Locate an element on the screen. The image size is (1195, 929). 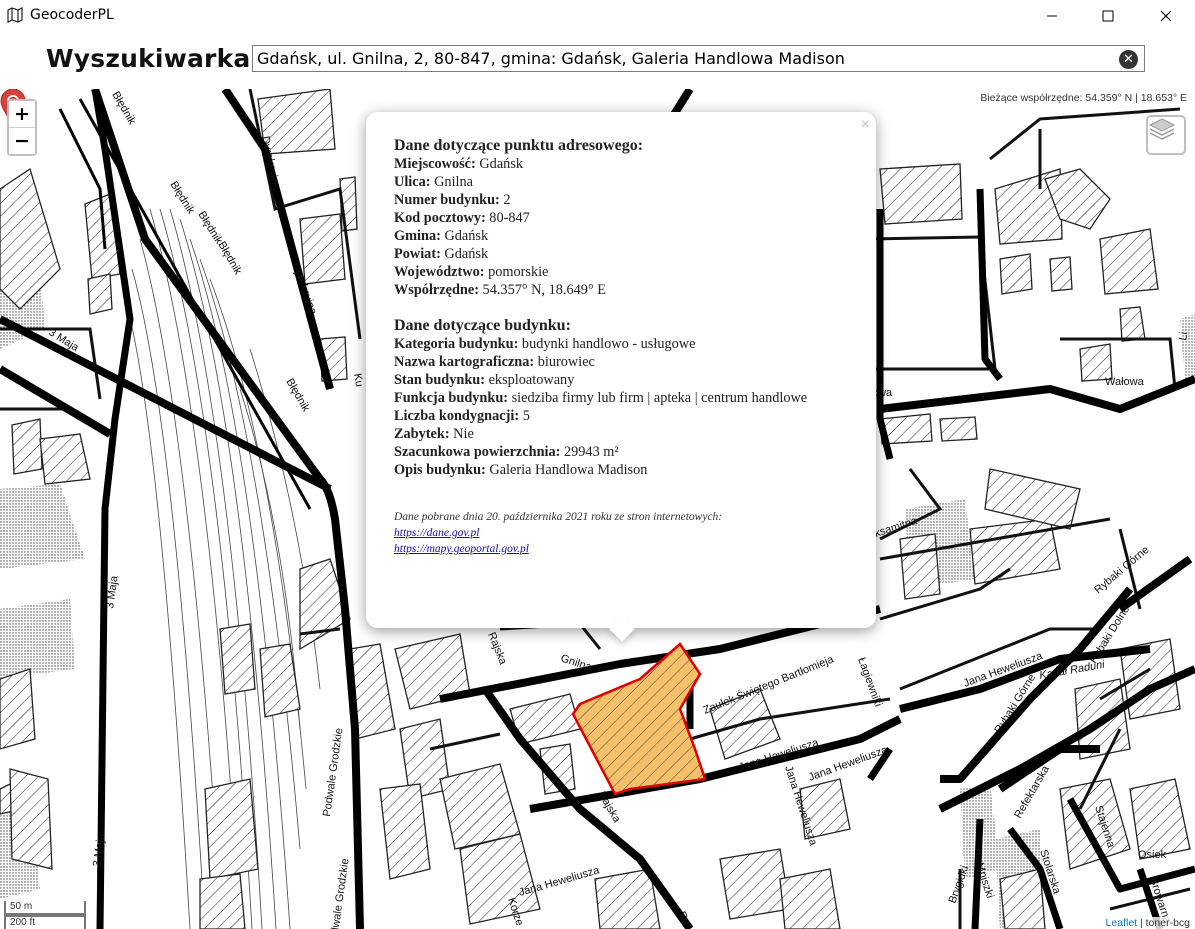
scale-feet: 200 ft is located at coordinates (45, 922).